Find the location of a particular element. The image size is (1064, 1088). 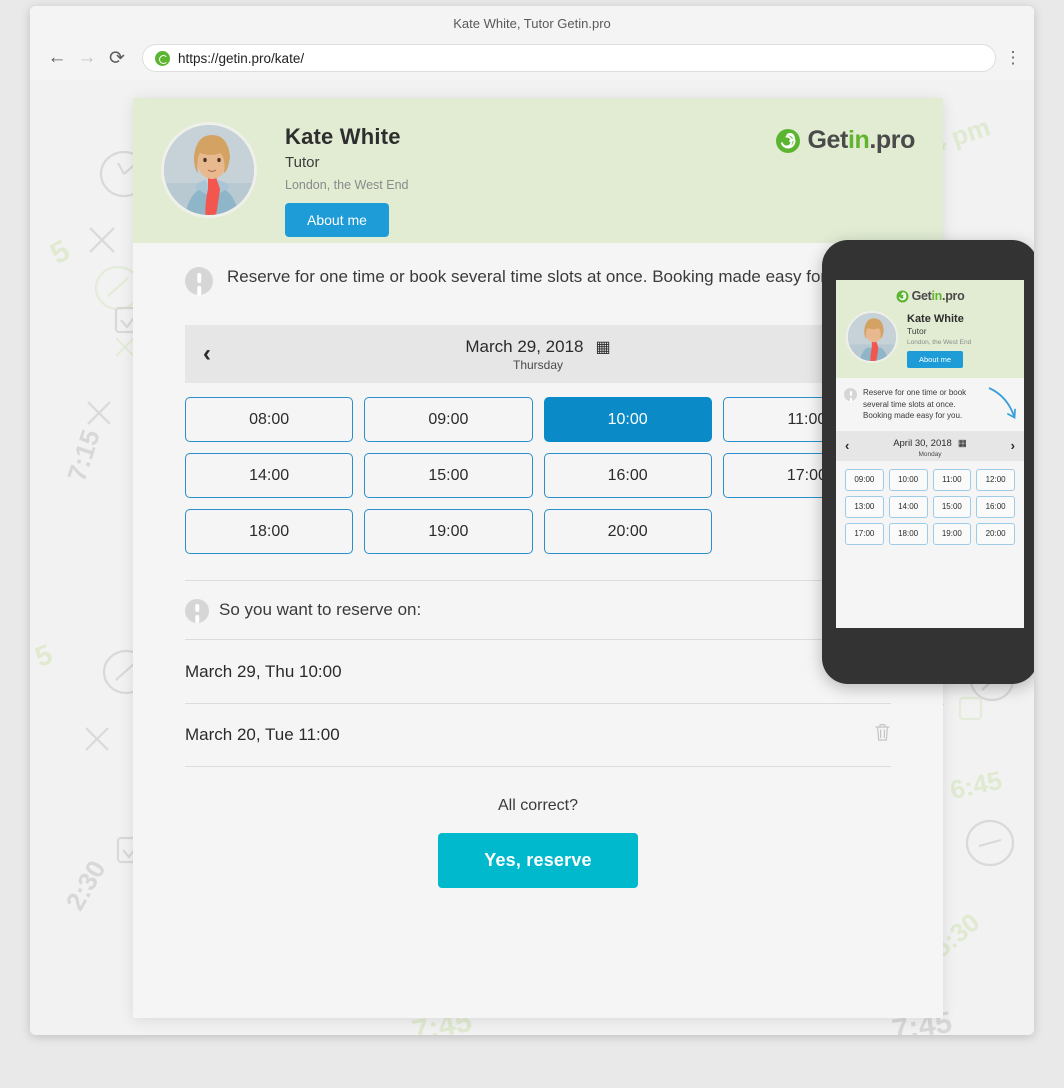

phone-profile-role: Tutor is located at coordinates (917, 331).